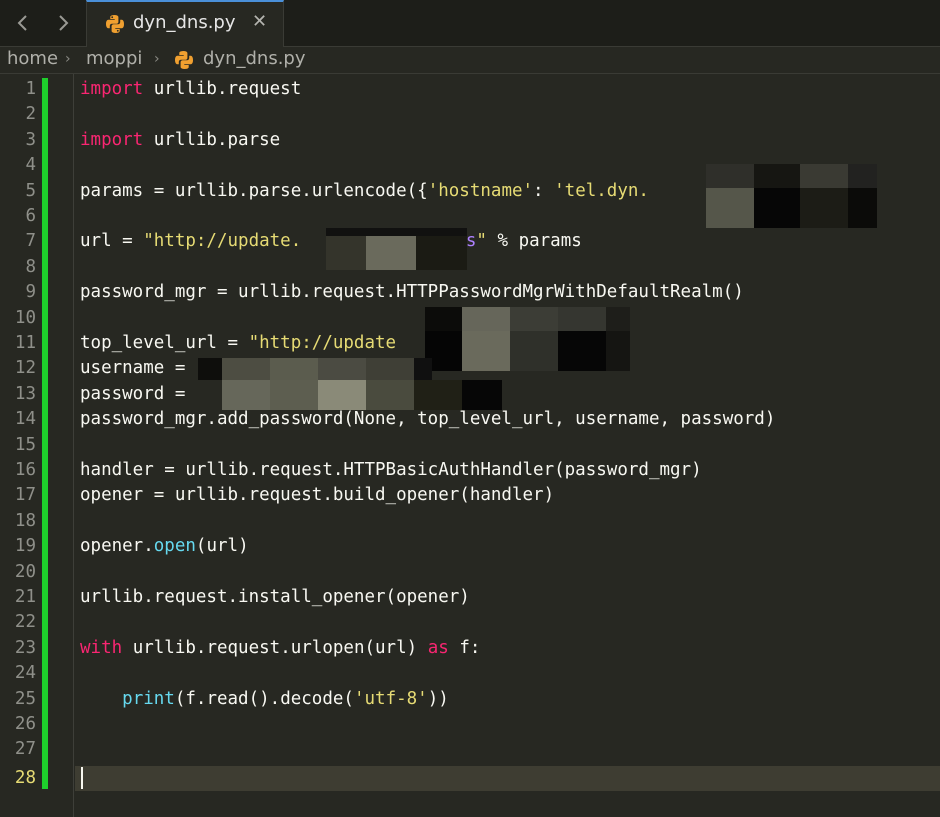  What do you see at coordinates (322, 343) in the screenshot?
I see `string-token: "http://update` at bounding box center [322, 343].